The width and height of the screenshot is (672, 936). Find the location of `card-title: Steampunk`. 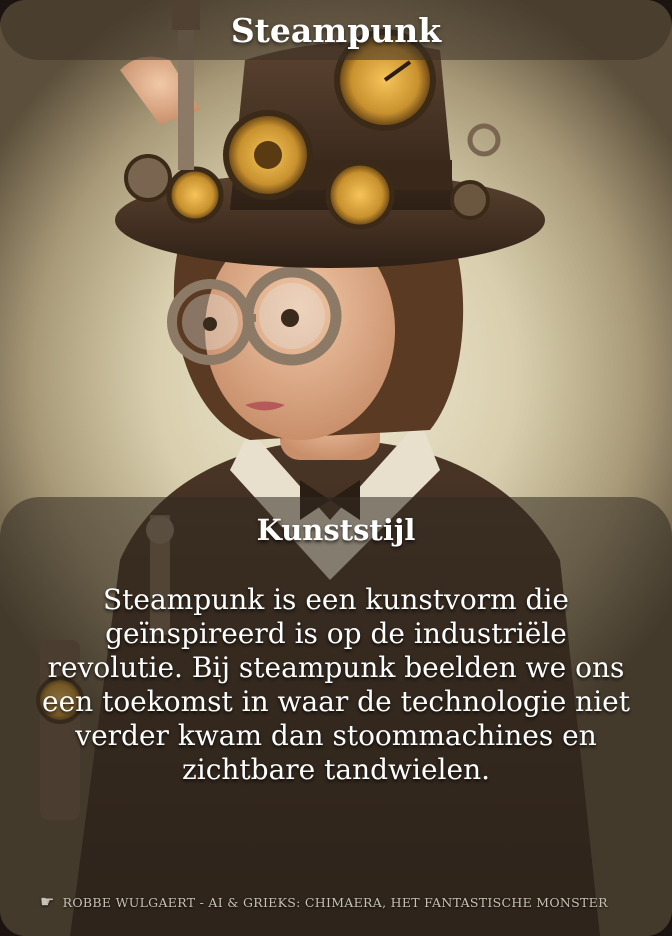

card-title: Steampunk is located at coordinates (336, 30).